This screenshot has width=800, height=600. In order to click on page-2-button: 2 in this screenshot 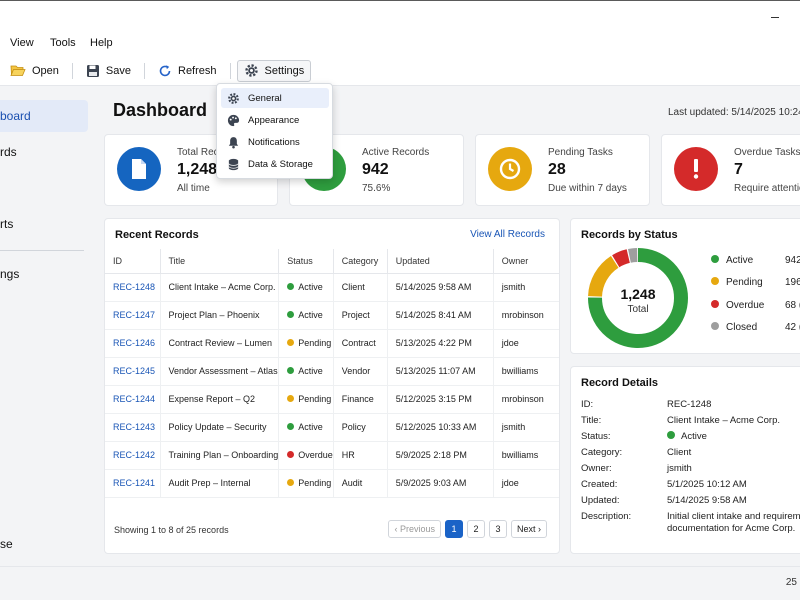, I will do `click(475, 529)`.